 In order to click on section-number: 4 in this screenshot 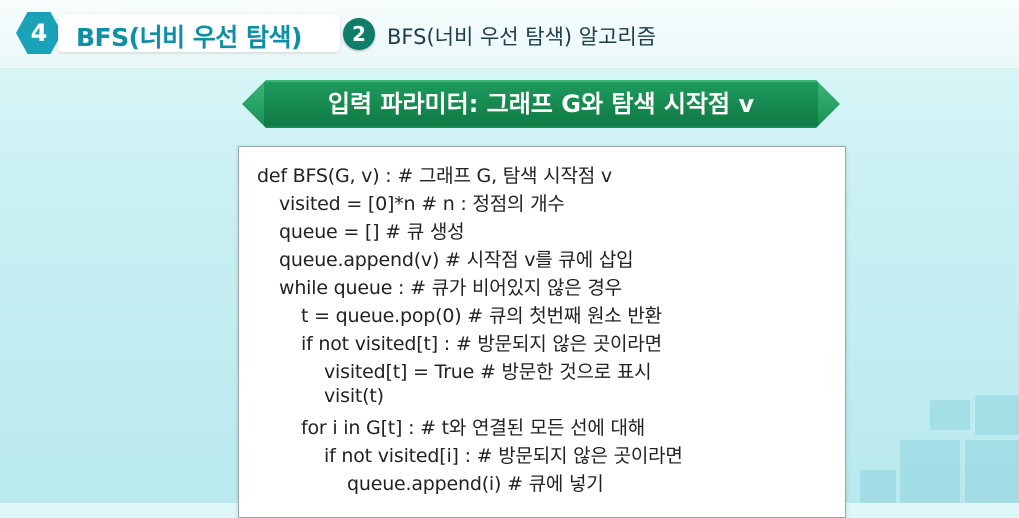, I will do `click(39, 33)`.